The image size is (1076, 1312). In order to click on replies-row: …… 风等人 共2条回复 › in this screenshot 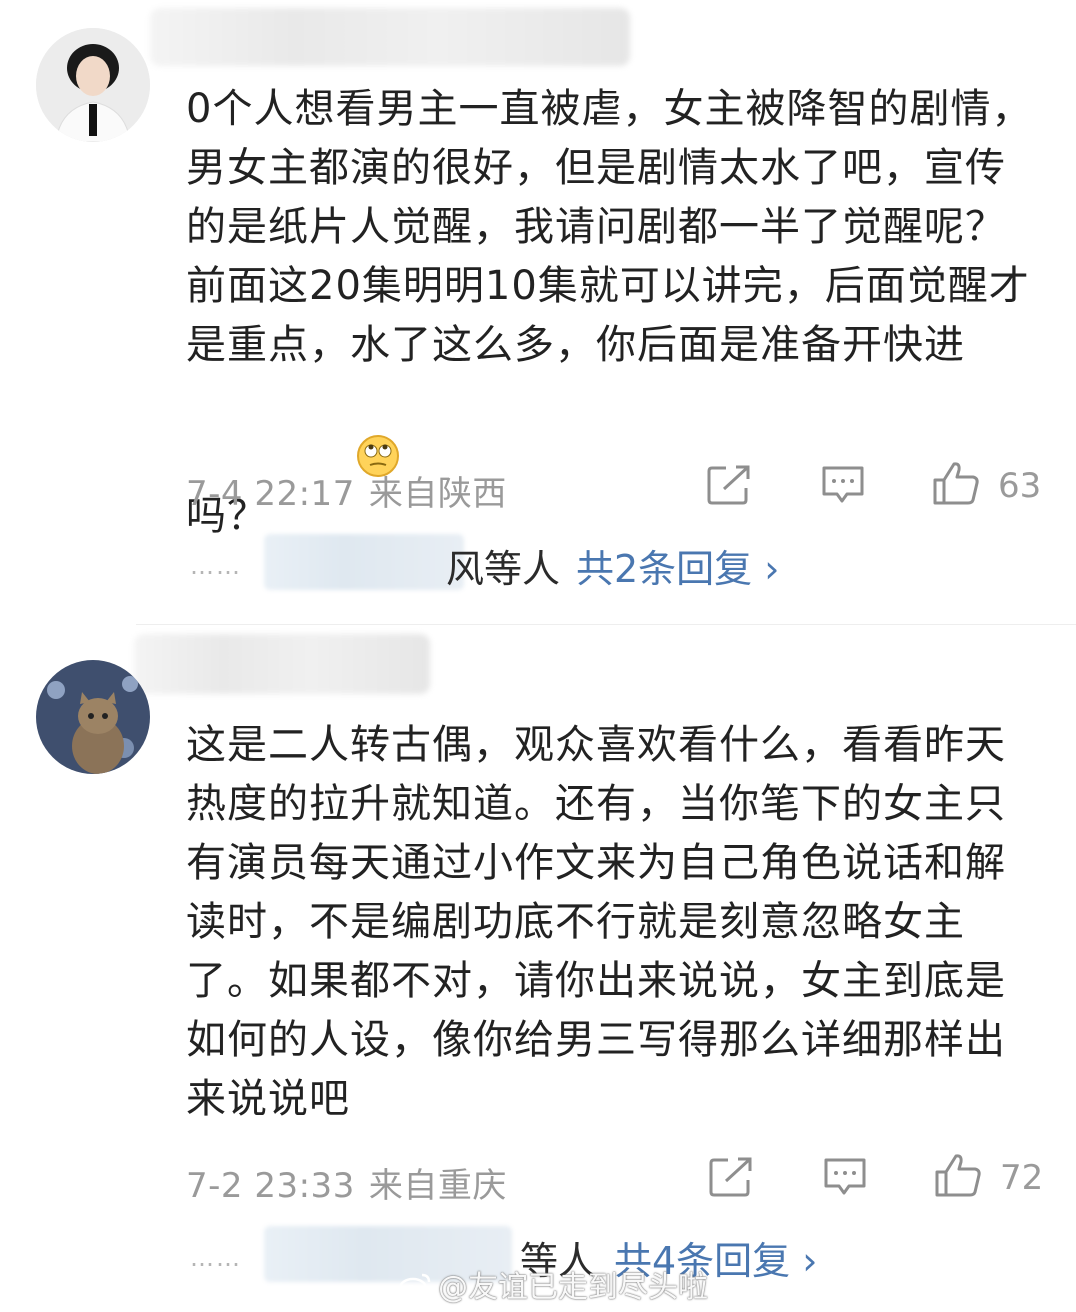, I will do `click(510, 564)`.